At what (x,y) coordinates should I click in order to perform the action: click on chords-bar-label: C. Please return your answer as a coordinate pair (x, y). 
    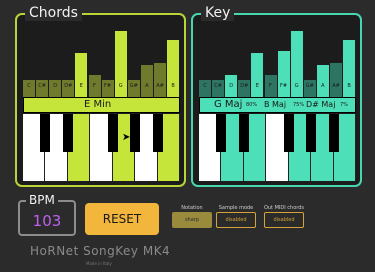
    Looking at the image, I should click on (29, 86).